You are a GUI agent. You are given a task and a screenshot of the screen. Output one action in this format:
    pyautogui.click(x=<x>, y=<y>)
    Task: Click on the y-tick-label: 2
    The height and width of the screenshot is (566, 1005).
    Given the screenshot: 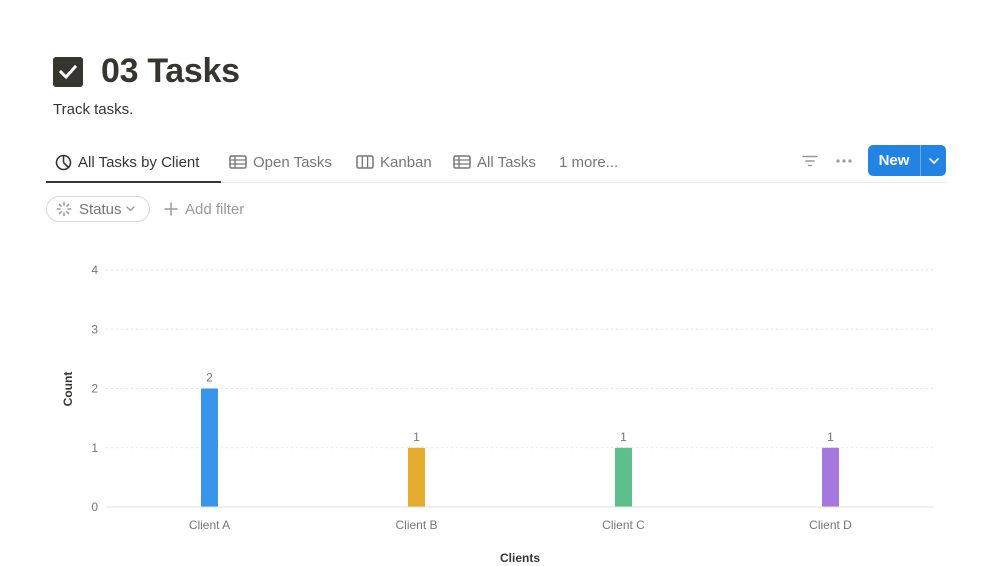 What is the action you would take?
    pyautogui.click(x=94, y=389)
    